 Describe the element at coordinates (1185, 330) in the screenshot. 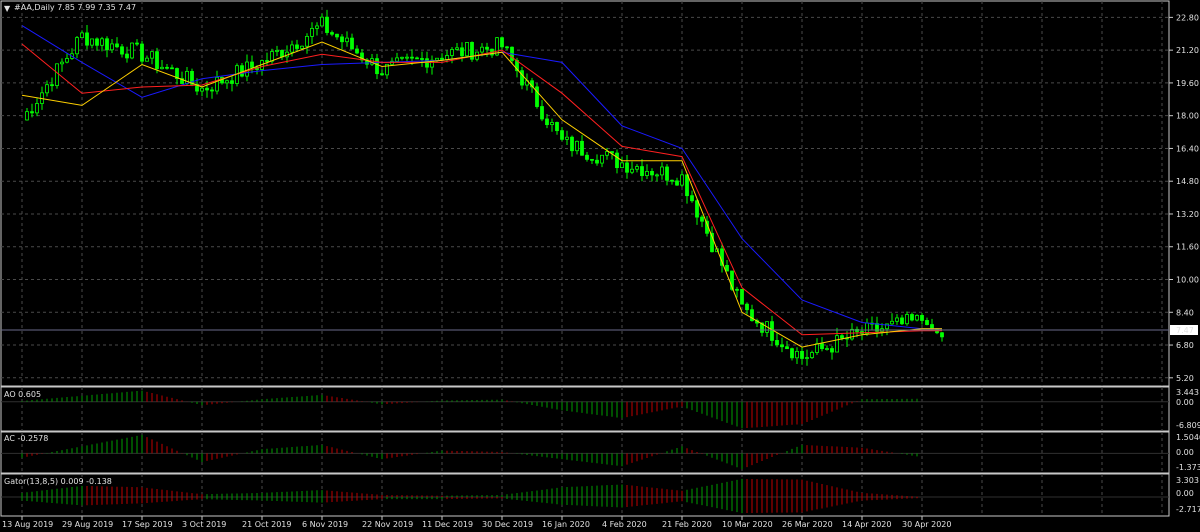

I see `current-price-value: 7.47` at that location.